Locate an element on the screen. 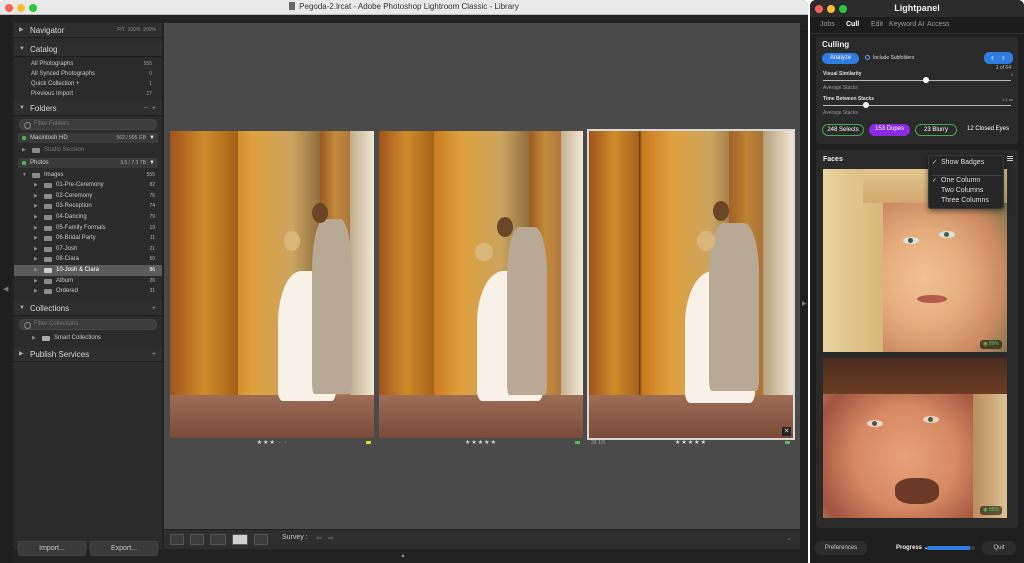 The image size is (1024, 563). closed-eyes-filter-button: 12 Closed Eyes is located at coordinates (988, 130).